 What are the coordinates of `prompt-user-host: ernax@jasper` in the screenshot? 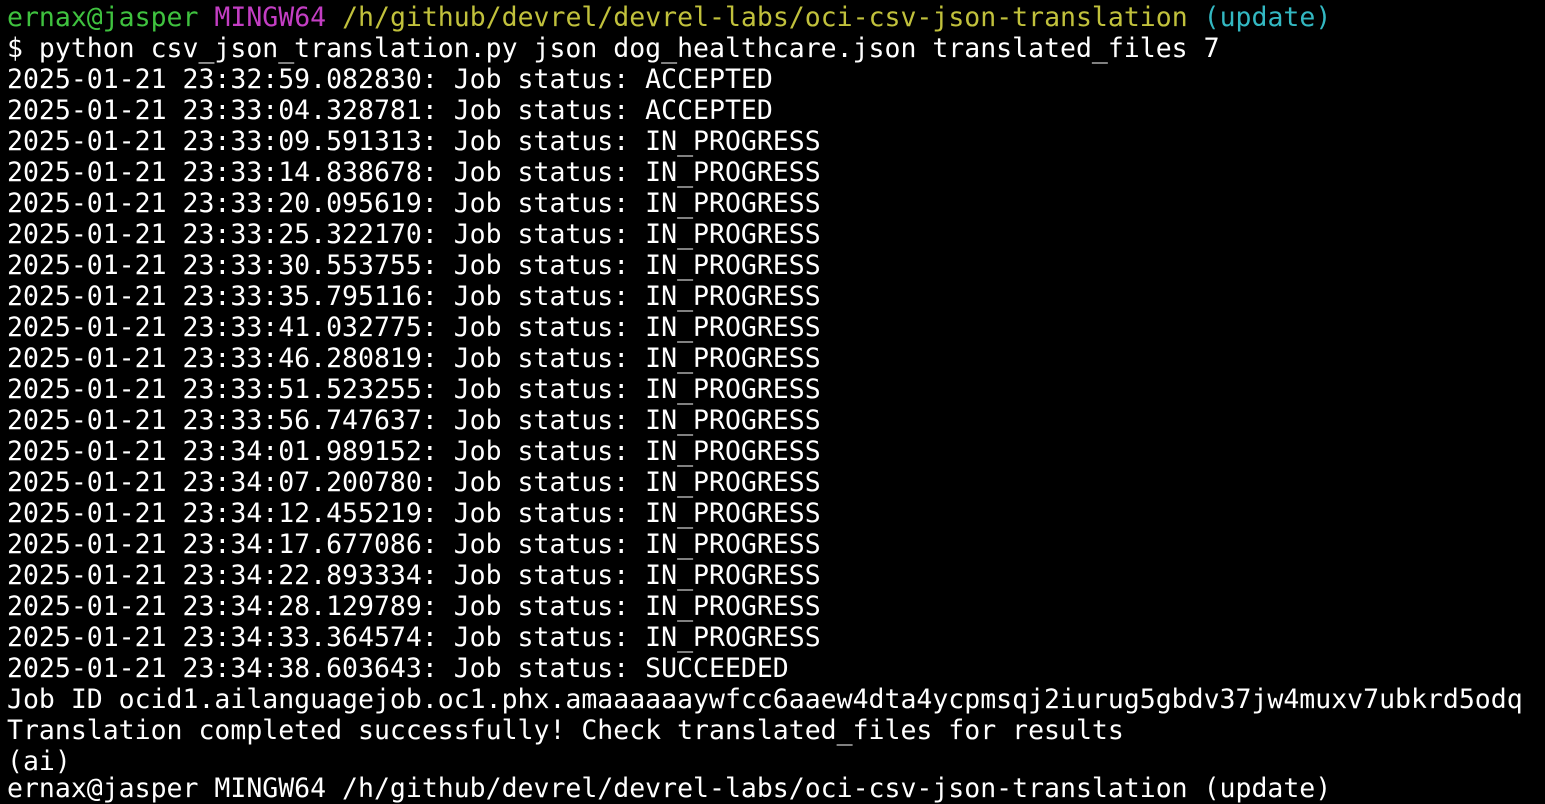 It's located at (103, 17).